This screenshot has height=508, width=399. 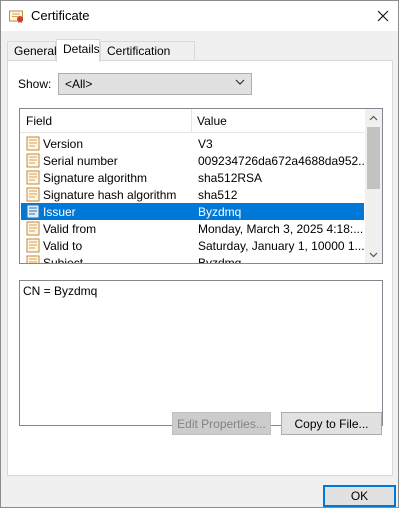 What do you see at coordinates (80, 161) in the screenshot?
I see `field-name: Serial number` at bounding box center [80, 161].